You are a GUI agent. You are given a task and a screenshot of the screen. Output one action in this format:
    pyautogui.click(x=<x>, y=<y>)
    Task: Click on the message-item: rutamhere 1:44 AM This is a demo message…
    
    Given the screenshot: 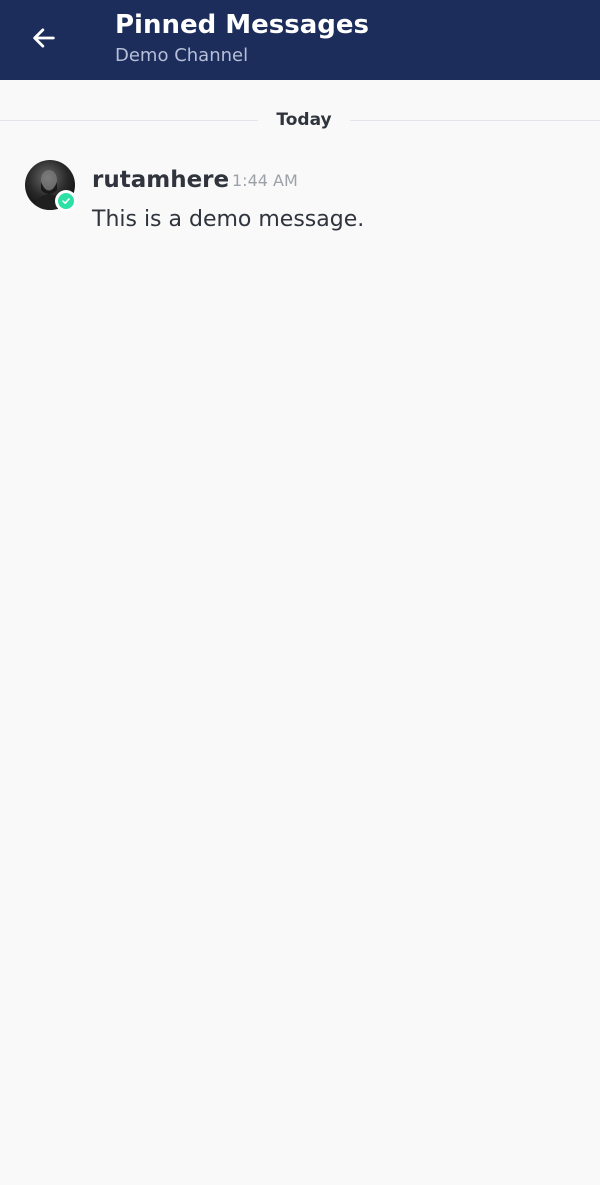 What is the action you would take?
    pyautogui.click(x=300, y=201)
    